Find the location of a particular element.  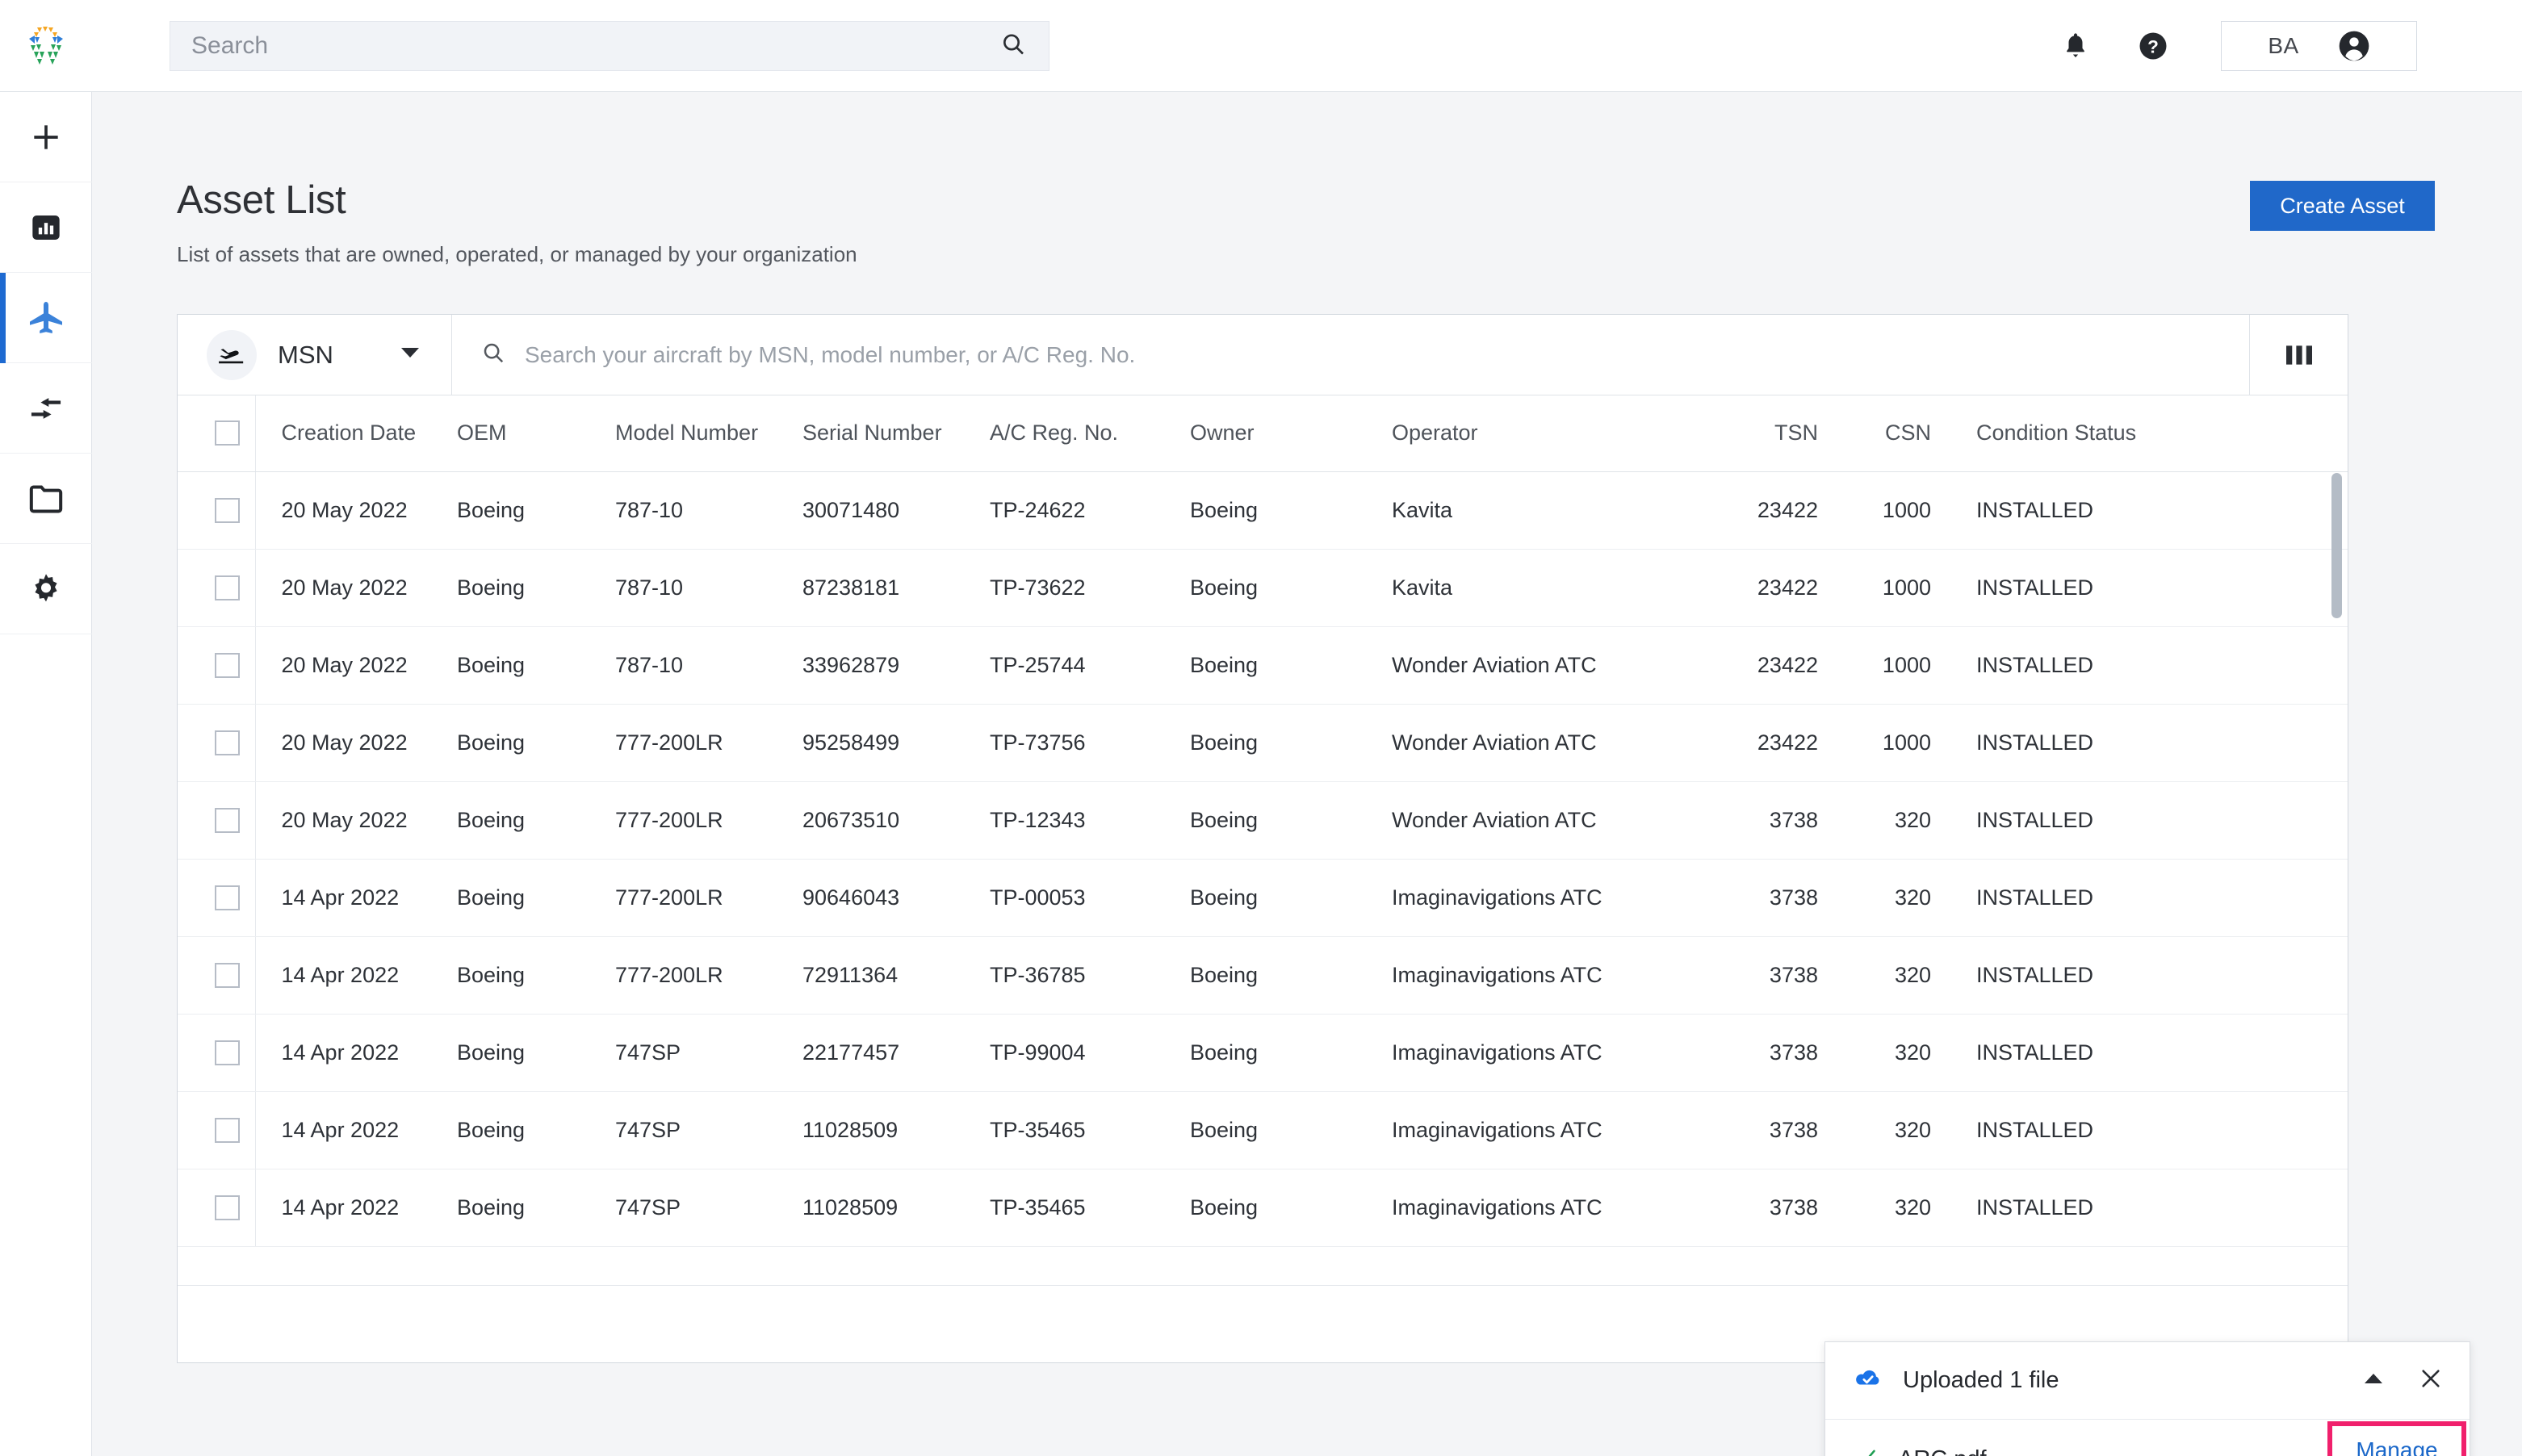

column-header-csn: CSN is located at coordinates (1885, 433).